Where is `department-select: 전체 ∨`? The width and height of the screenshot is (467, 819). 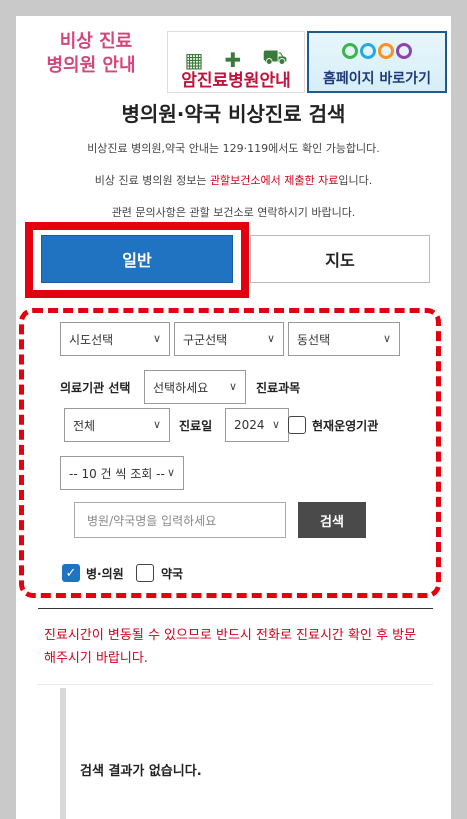
department-select: 전체 ∨ is located at coordinates (117, 425).